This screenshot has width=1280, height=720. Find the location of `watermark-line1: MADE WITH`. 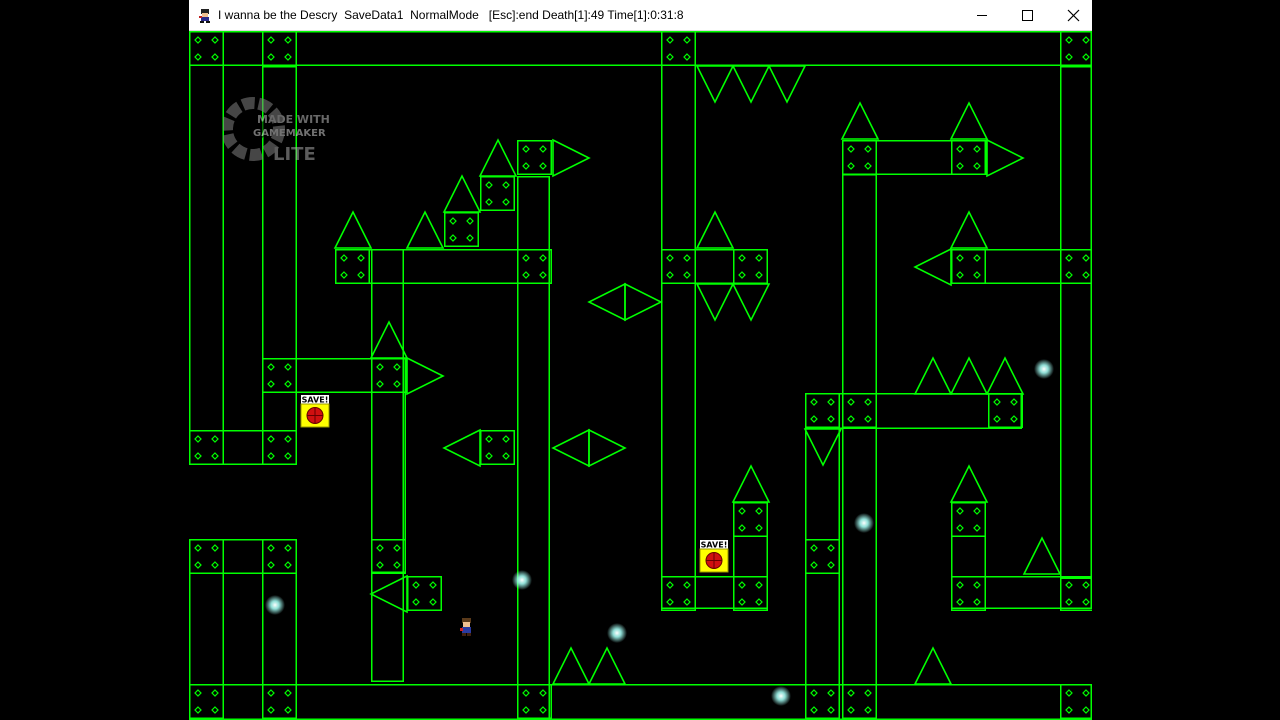

watermark-line1: MADE WITH is located at coordinates (293, 119).